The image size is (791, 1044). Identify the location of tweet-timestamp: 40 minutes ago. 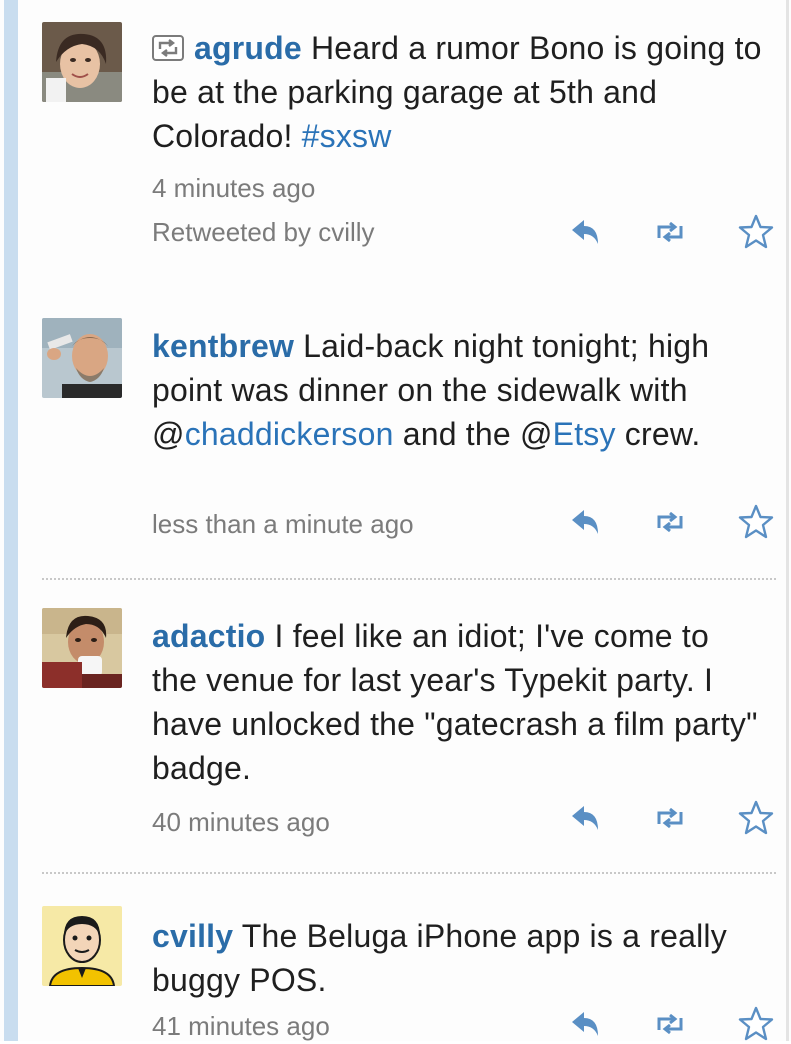
(241, 822).